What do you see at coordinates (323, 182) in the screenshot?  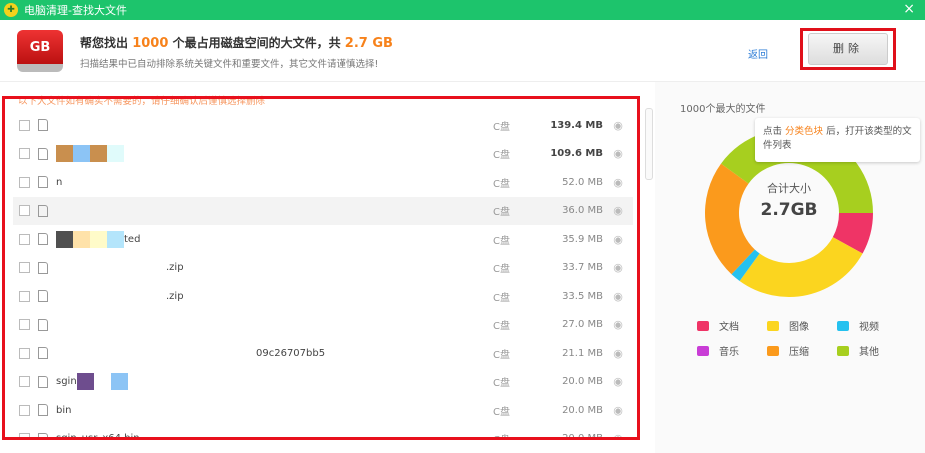 I see `file-row: n C盘 52.0 MB ◉` at bounding box center [323, 182].